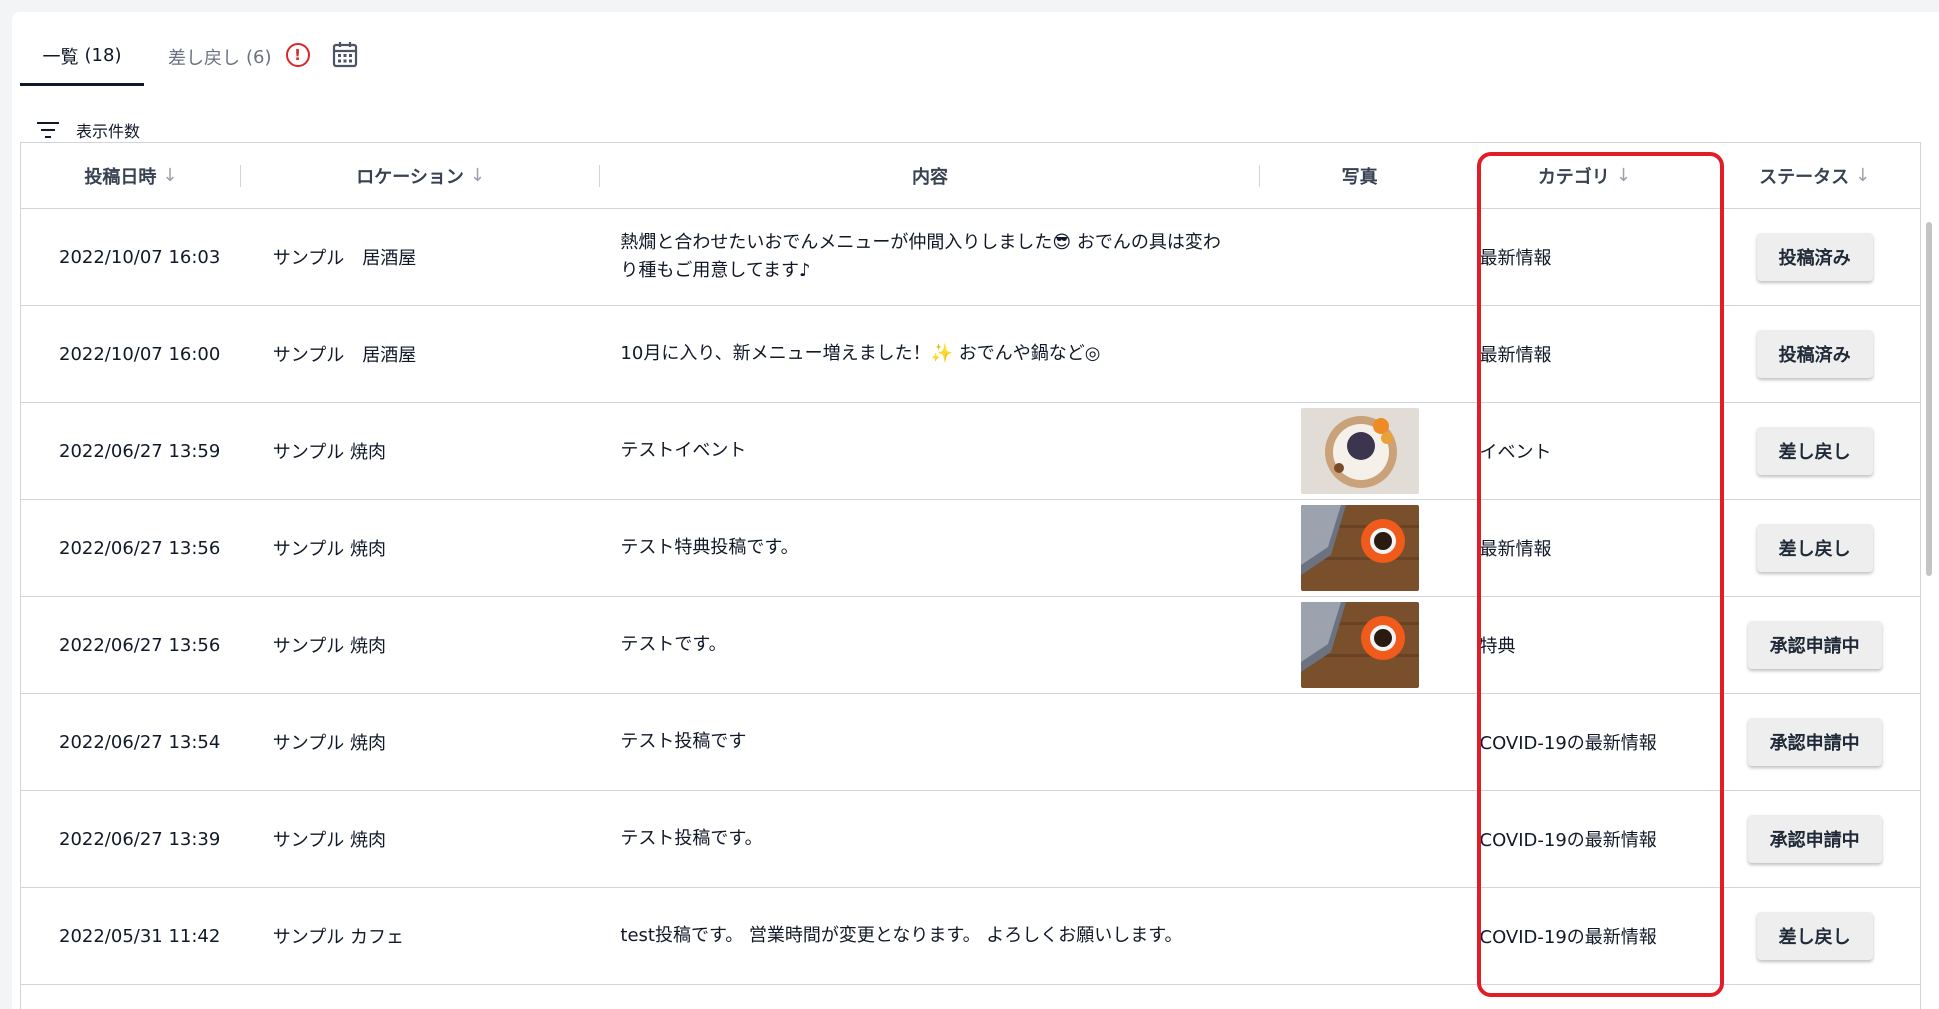  Describe the element at coordinates (120, 177) in the screenshot. I see `header-date-label: 投稿日時` at that location.